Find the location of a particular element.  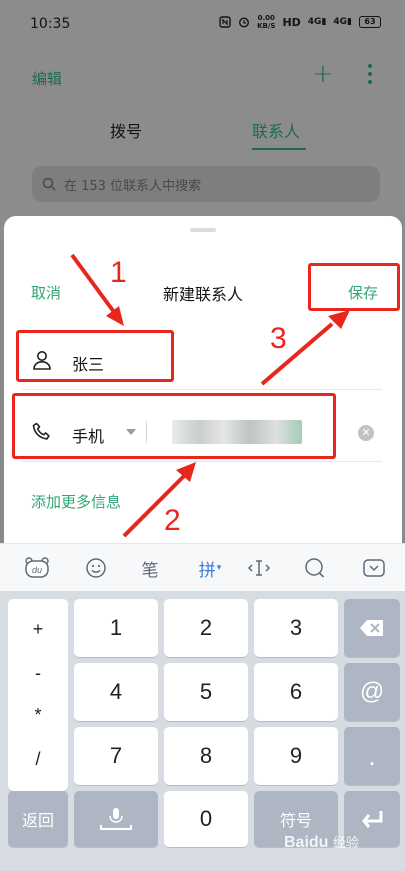

tab-contacts: 联系人 is located at coordinates (276, 130).